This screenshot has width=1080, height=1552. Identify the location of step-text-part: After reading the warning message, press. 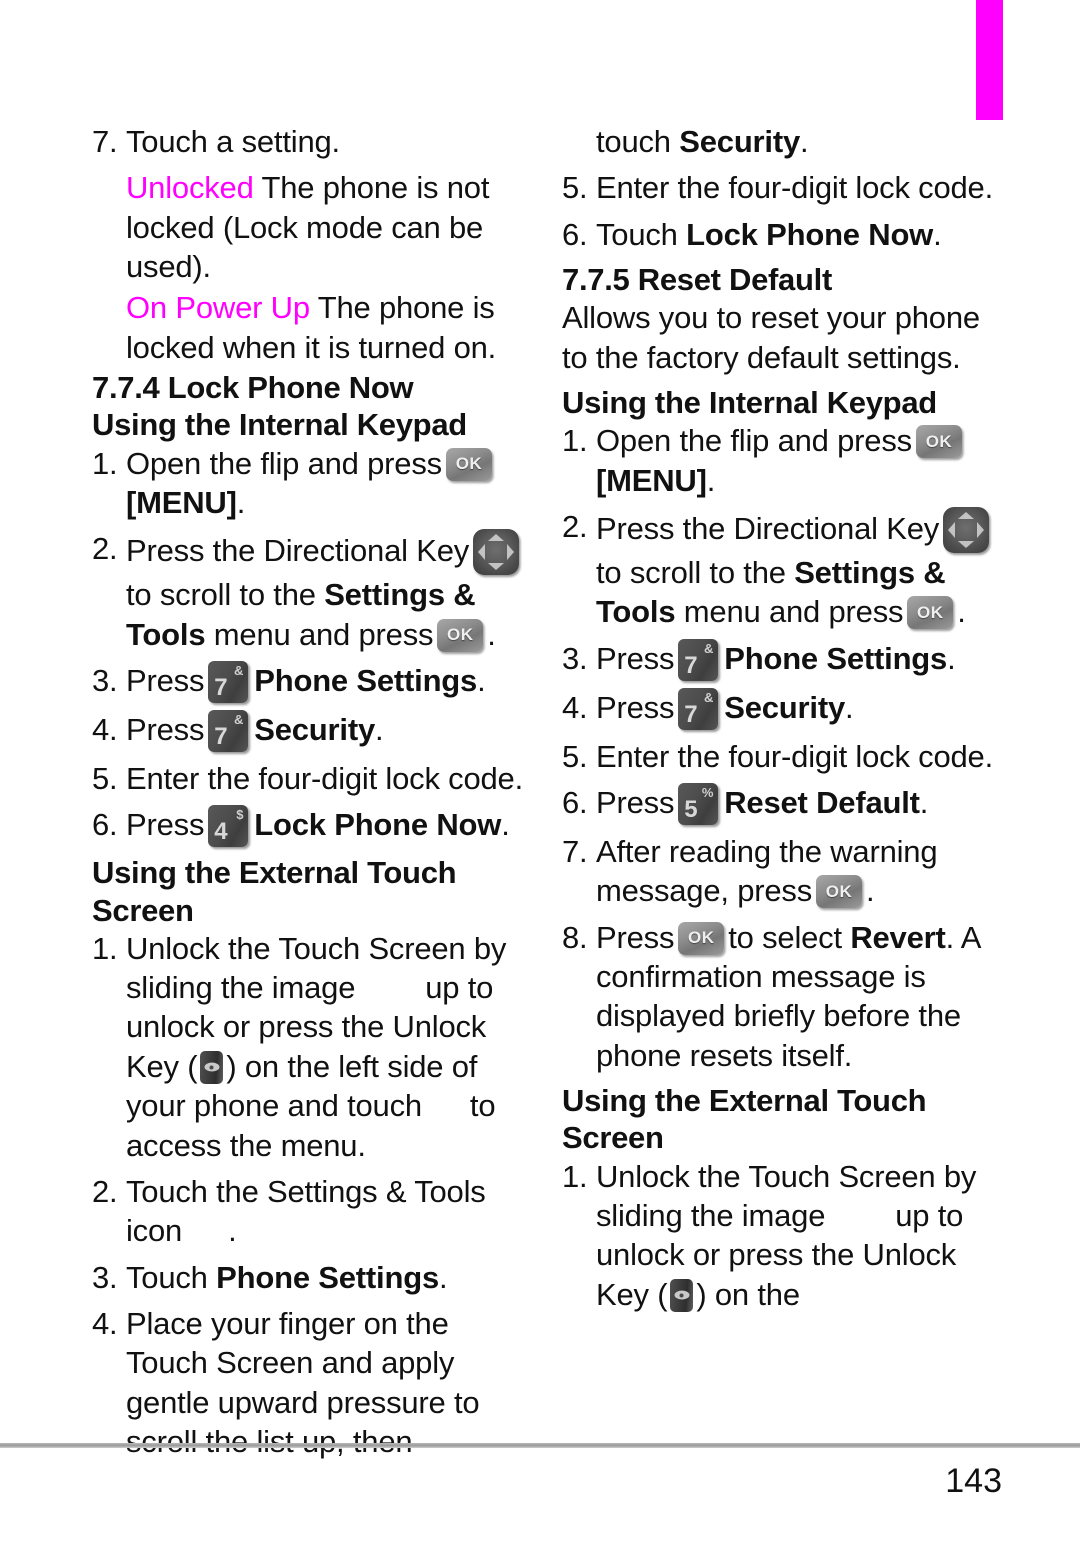
(767, 871).